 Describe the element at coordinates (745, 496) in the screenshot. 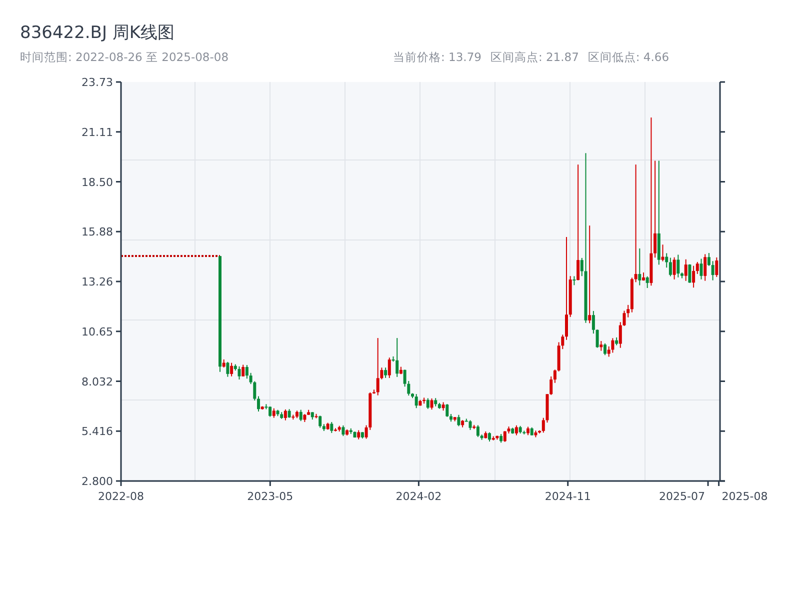

I see `axis-label: 2025-08` at that location.